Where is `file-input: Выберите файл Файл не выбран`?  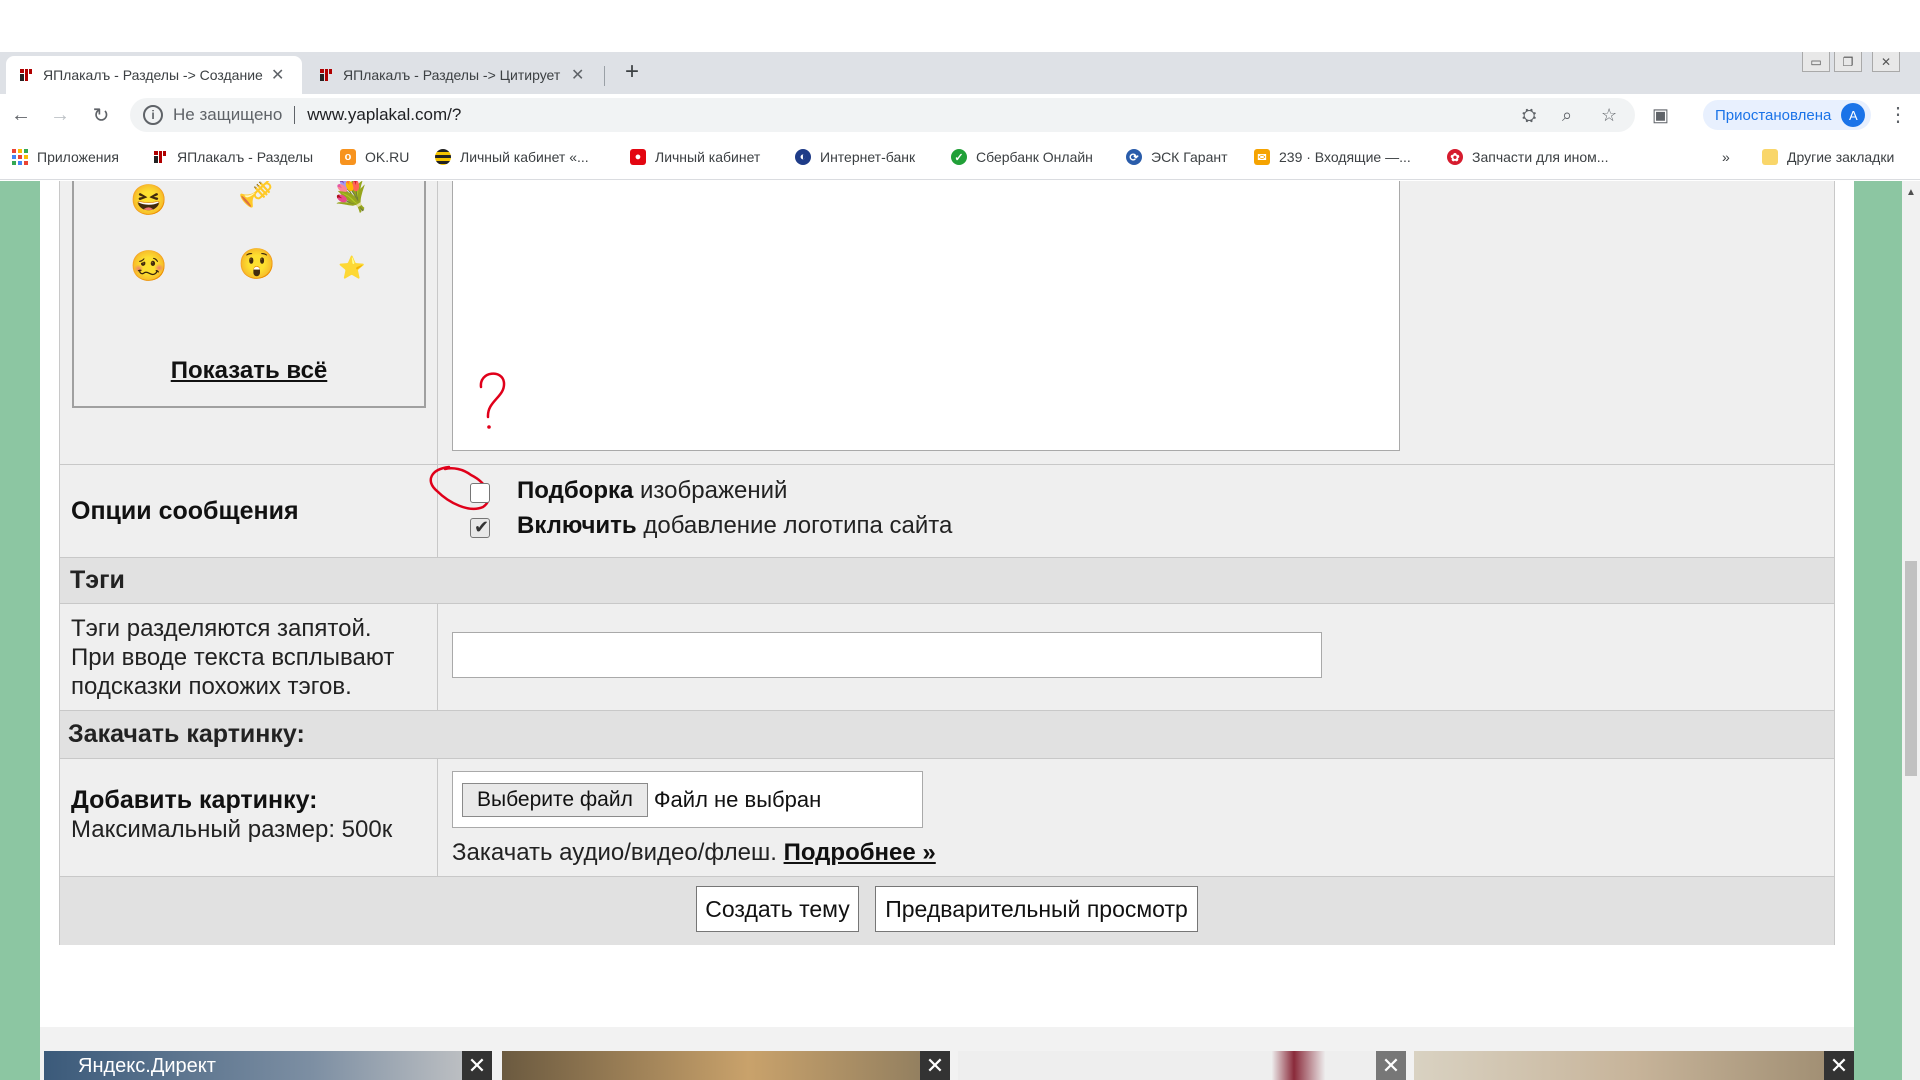 file-input: Выберите файл Файл не выбран is located at coordinates (687, 799).